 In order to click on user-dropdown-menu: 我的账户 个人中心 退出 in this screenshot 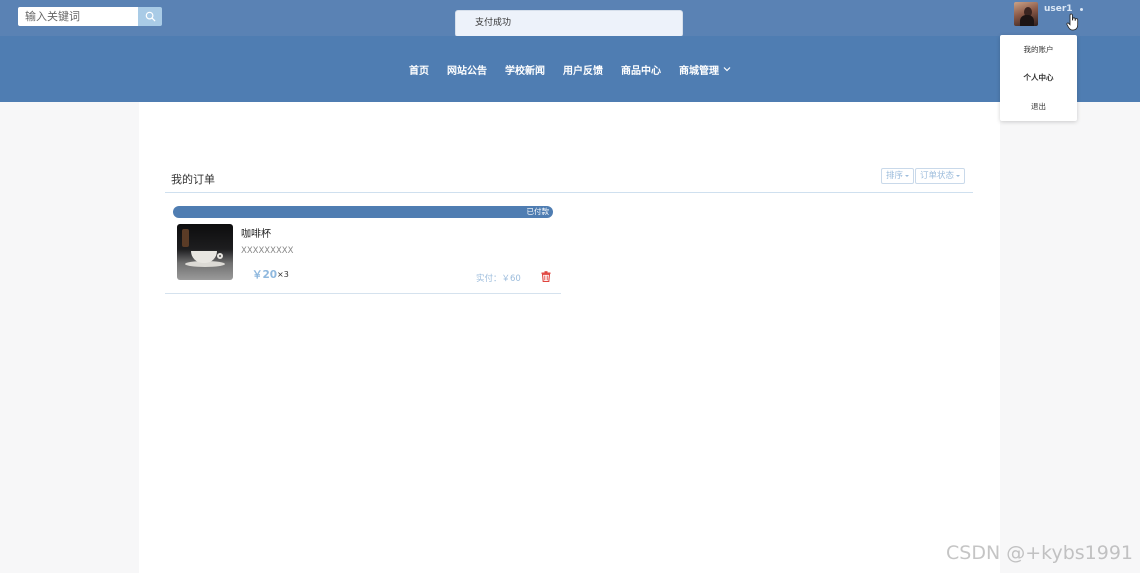, I will do `click(1038, 78)`.